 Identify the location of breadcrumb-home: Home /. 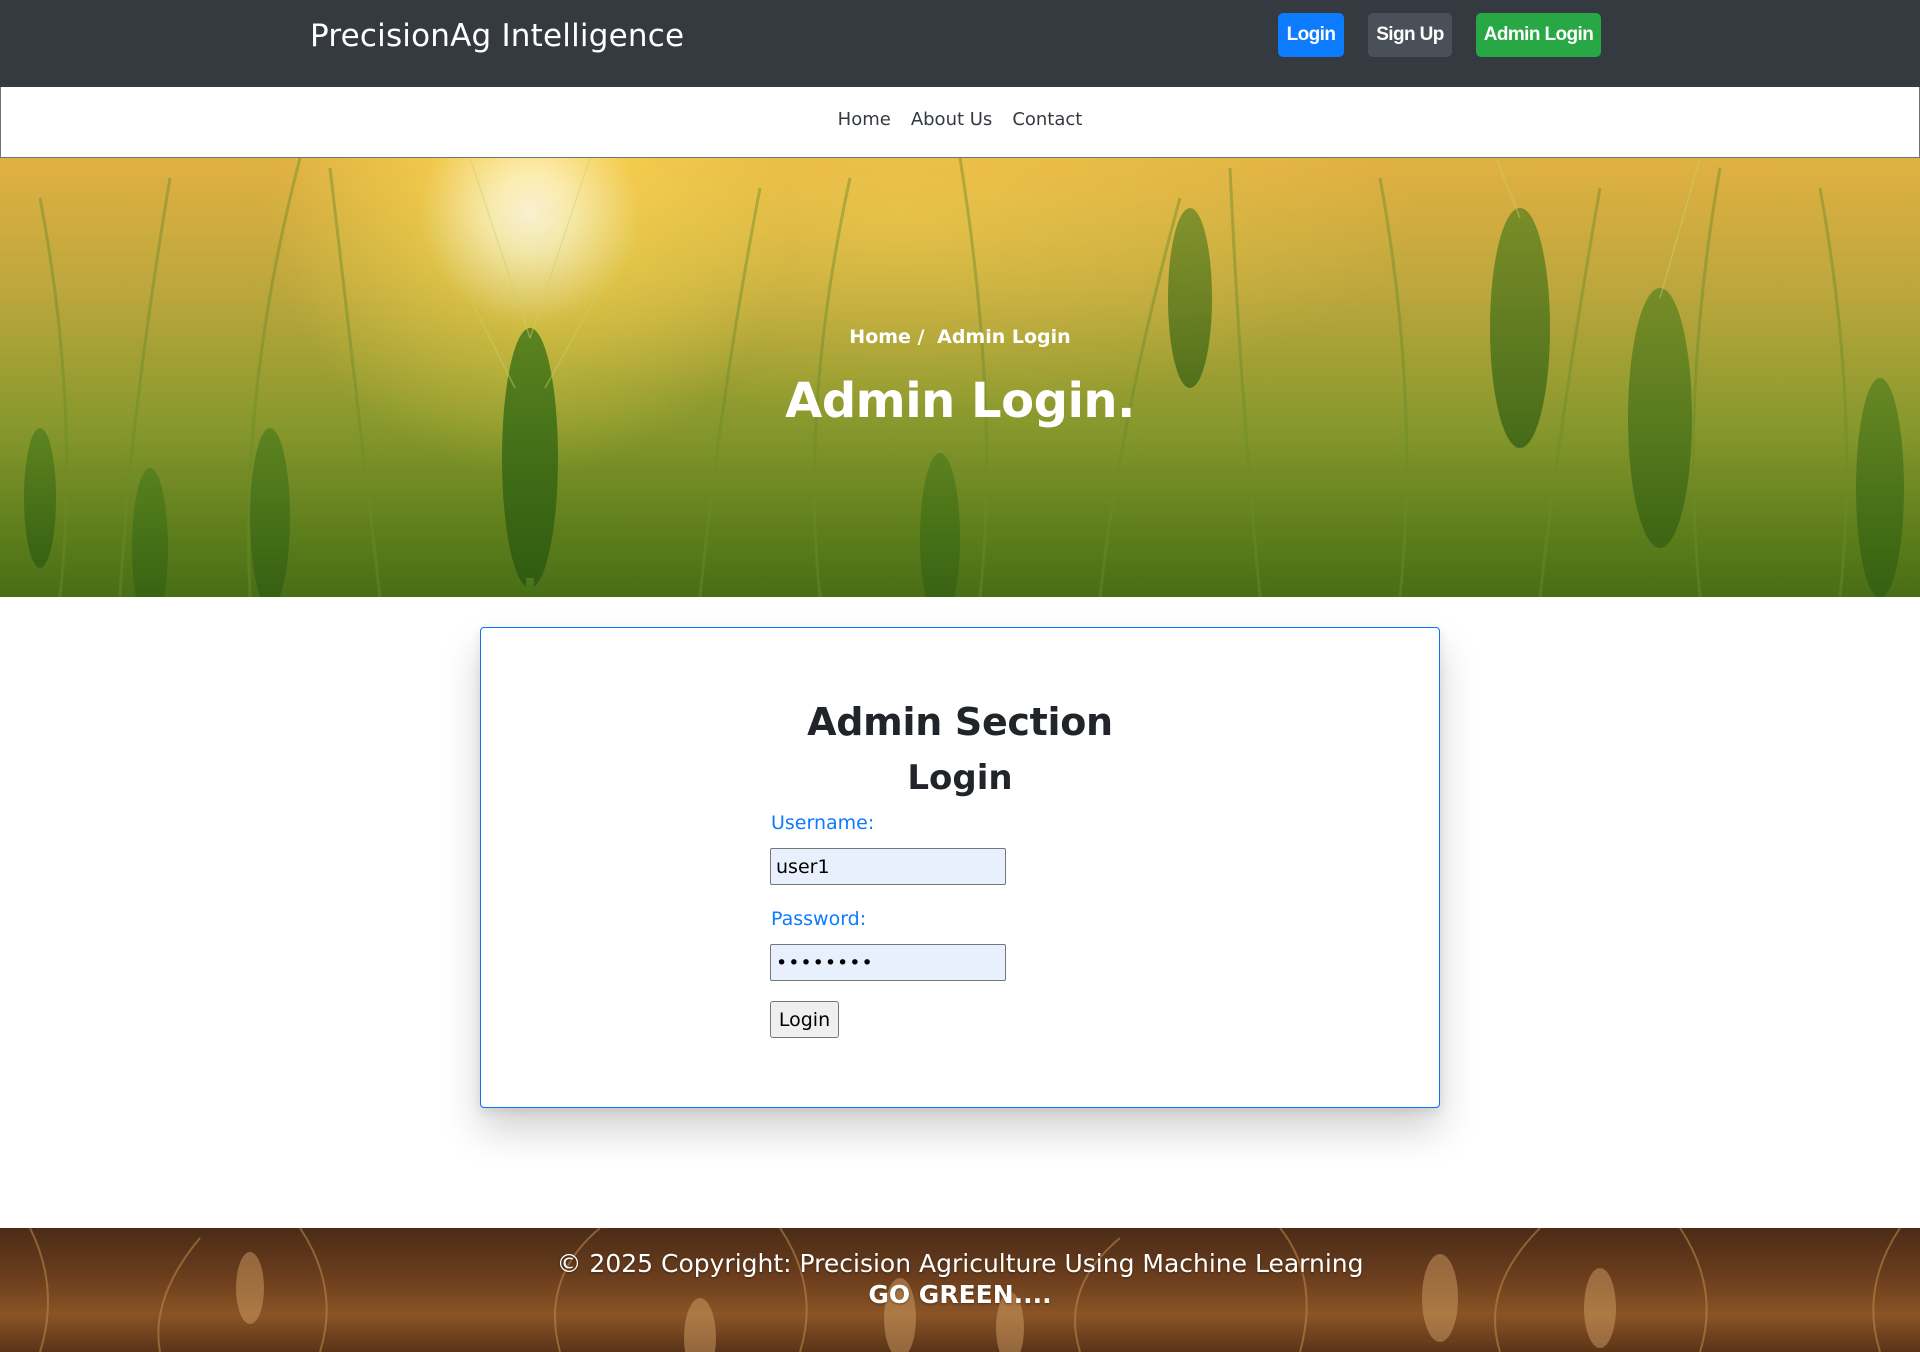
(886, 337).